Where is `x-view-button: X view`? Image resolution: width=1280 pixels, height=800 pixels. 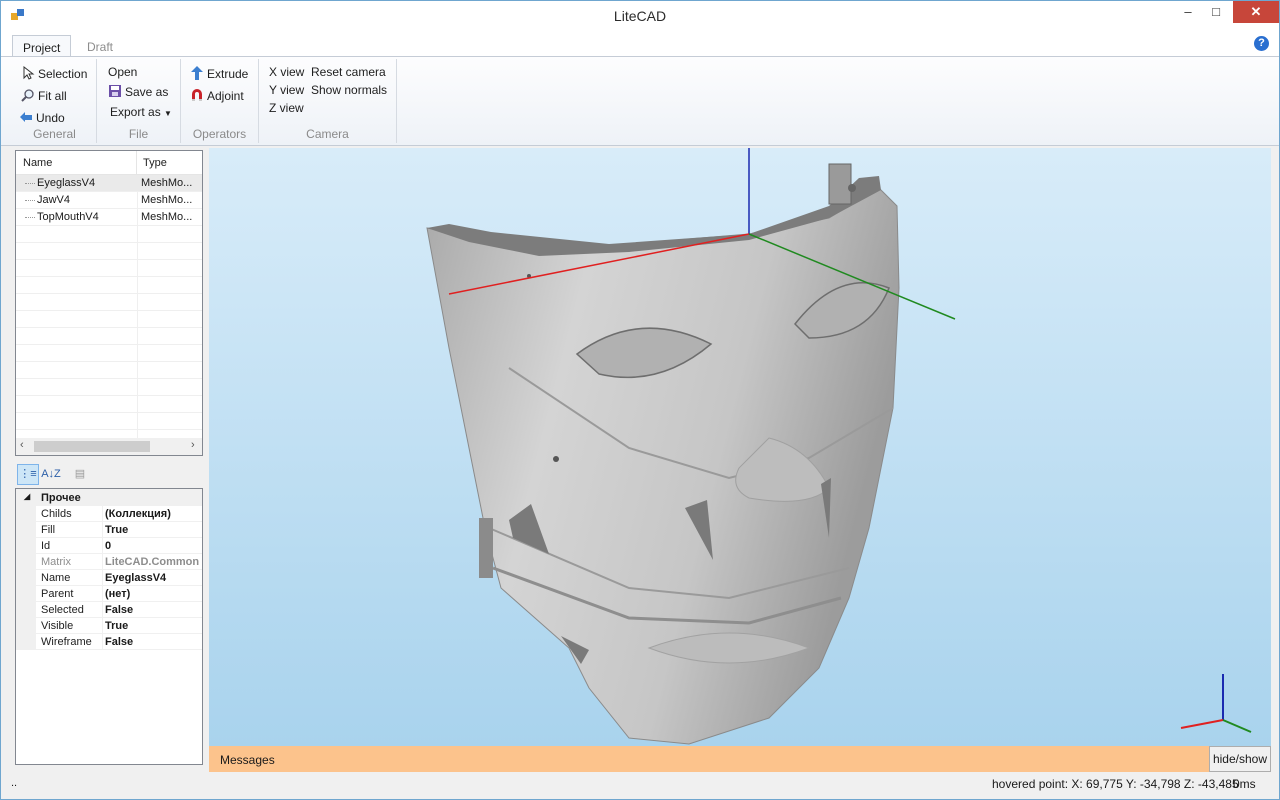 x-view-button: X view is located at coordinates (286, 72).